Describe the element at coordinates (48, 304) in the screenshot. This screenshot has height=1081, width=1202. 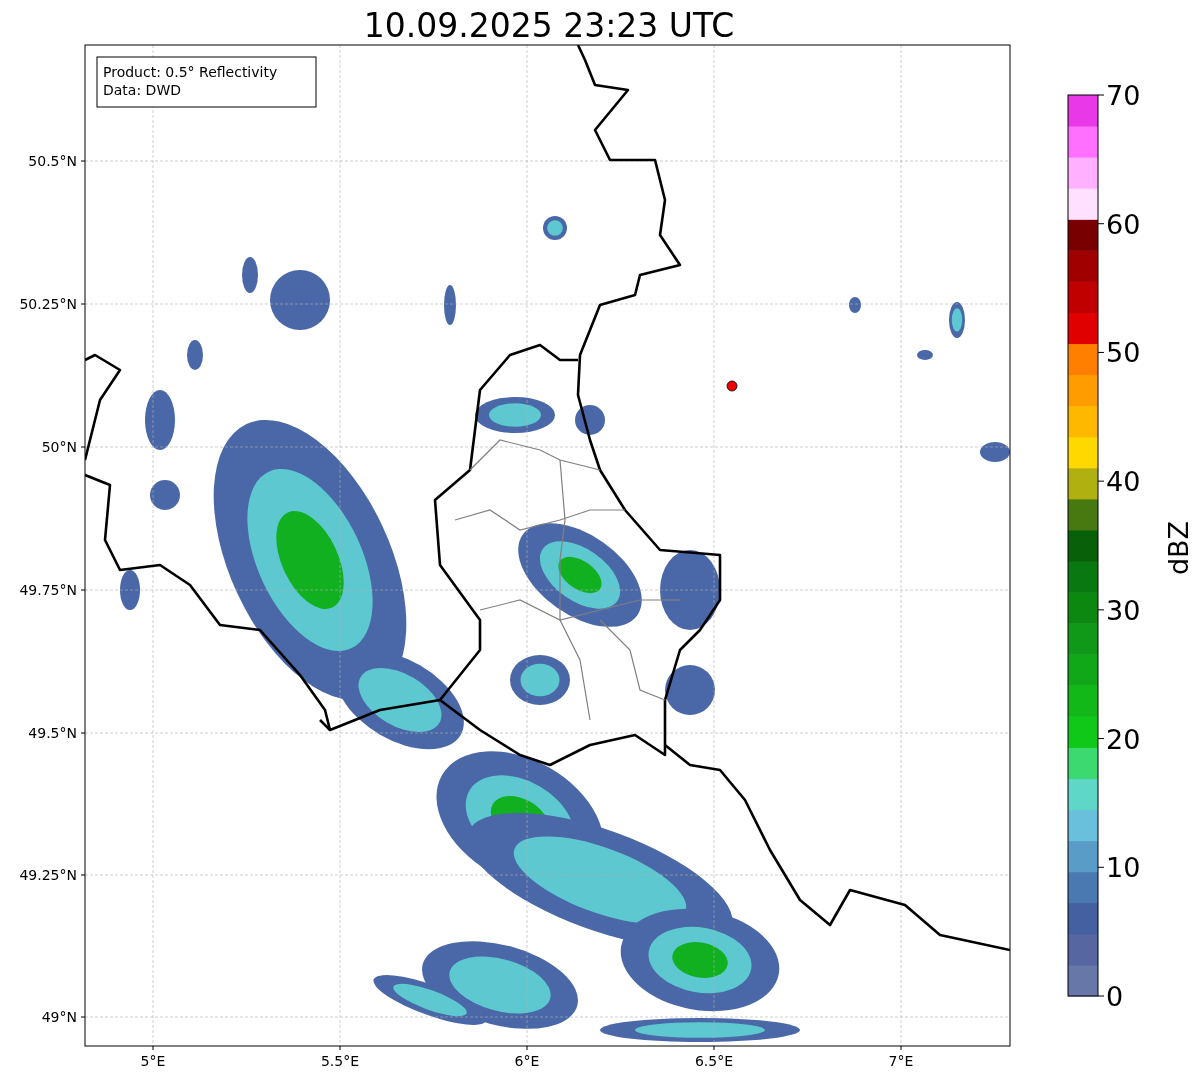
I see `y-tick-label: 50.25°N` at that location.